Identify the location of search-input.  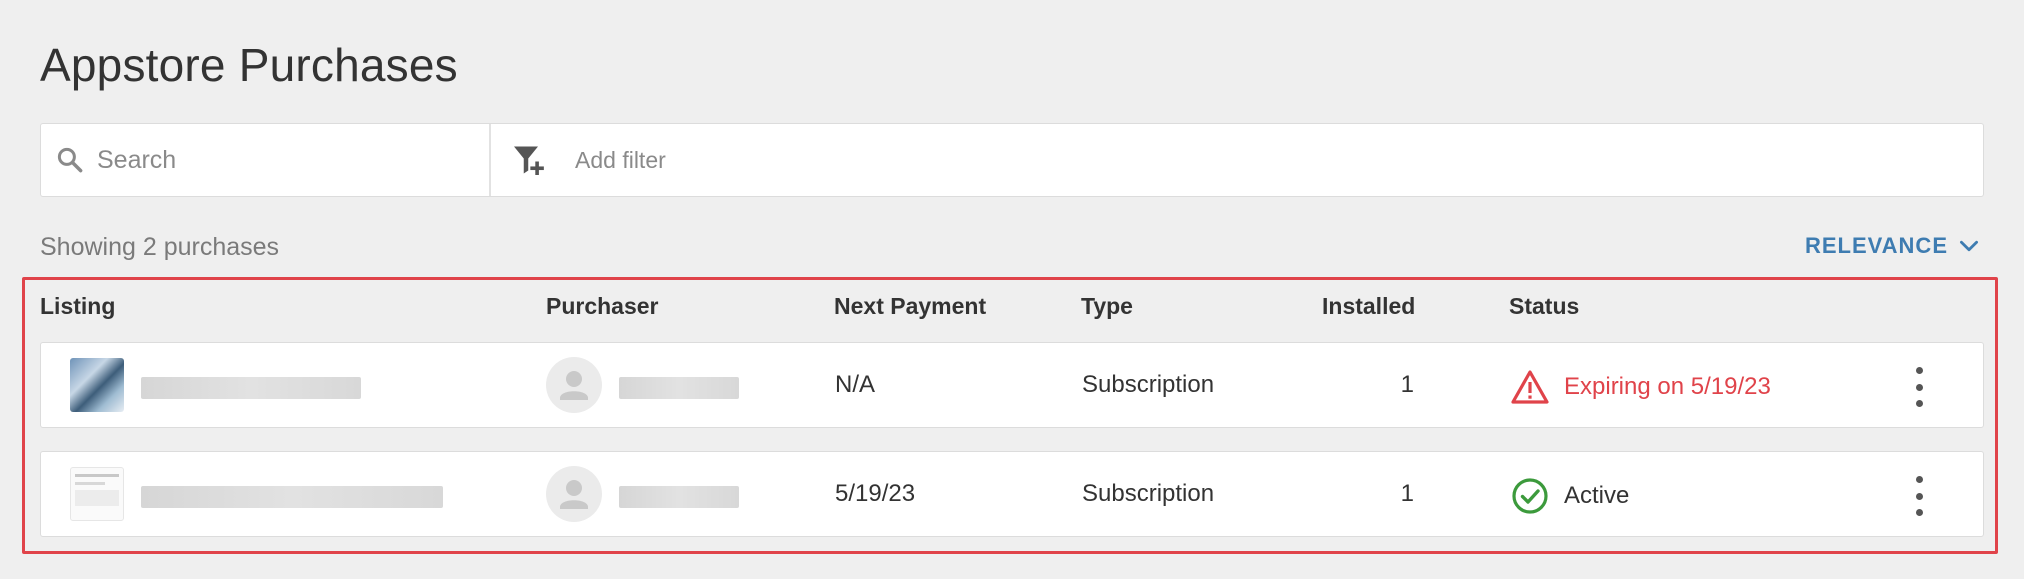
(287, 160).